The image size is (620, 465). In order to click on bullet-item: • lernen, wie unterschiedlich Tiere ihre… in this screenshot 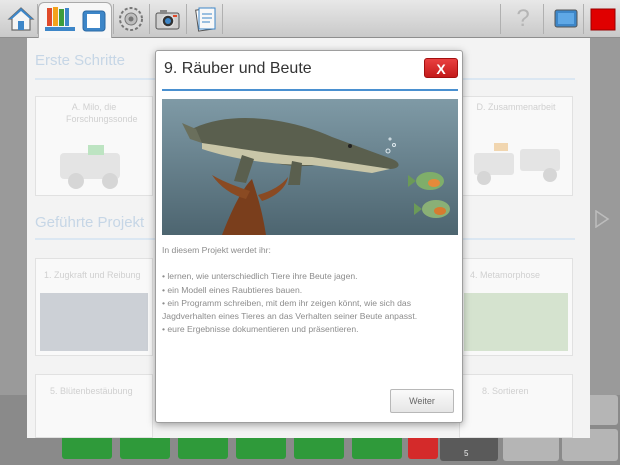, I will do `click(260, 276)`.